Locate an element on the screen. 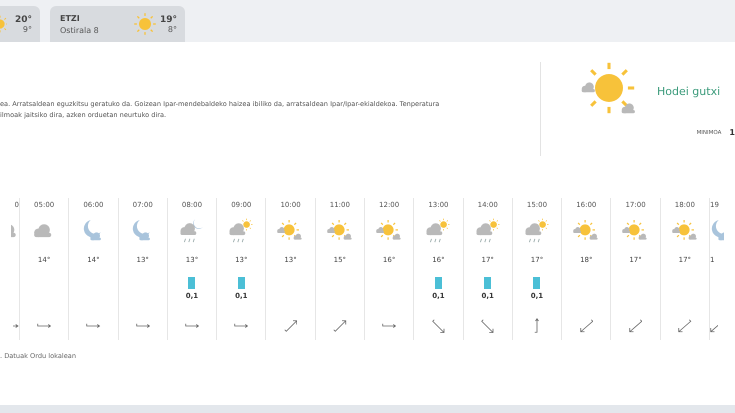 This screenshot has height=413, width=735. day-tab: 20° 9° is located at coordinates (20, 24).